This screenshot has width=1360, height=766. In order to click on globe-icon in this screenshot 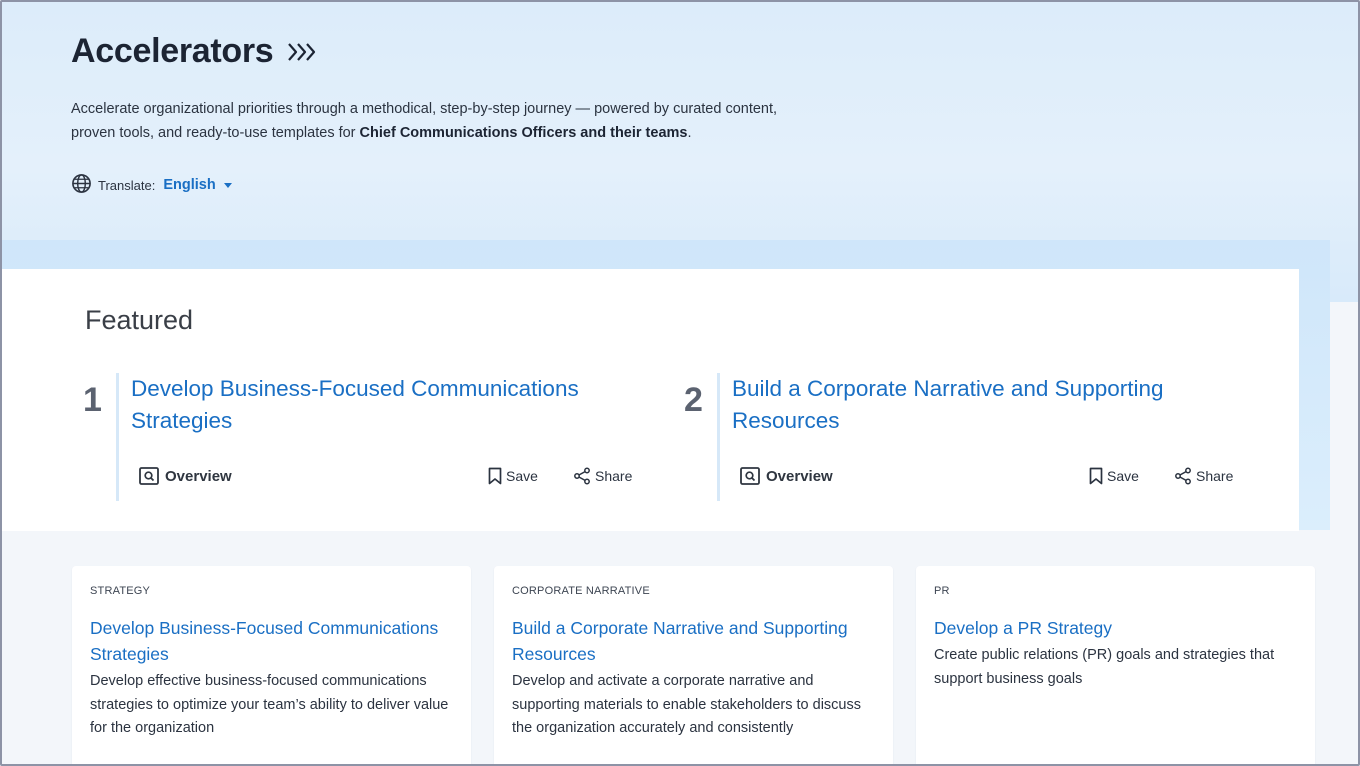, I will do `click(81, 185)`.